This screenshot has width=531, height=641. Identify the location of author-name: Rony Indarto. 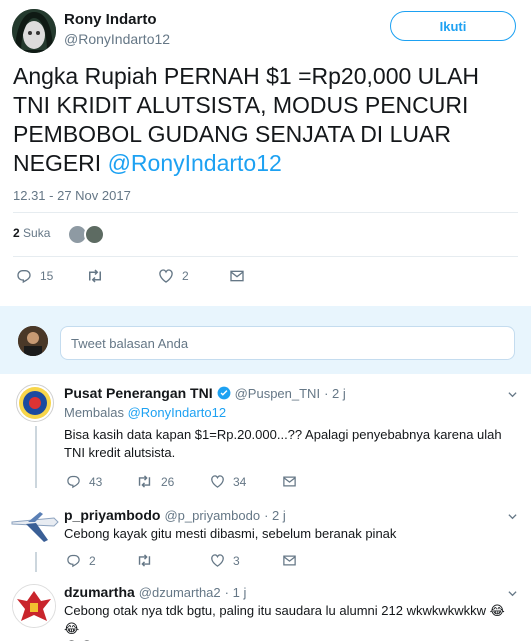
(110, 19).